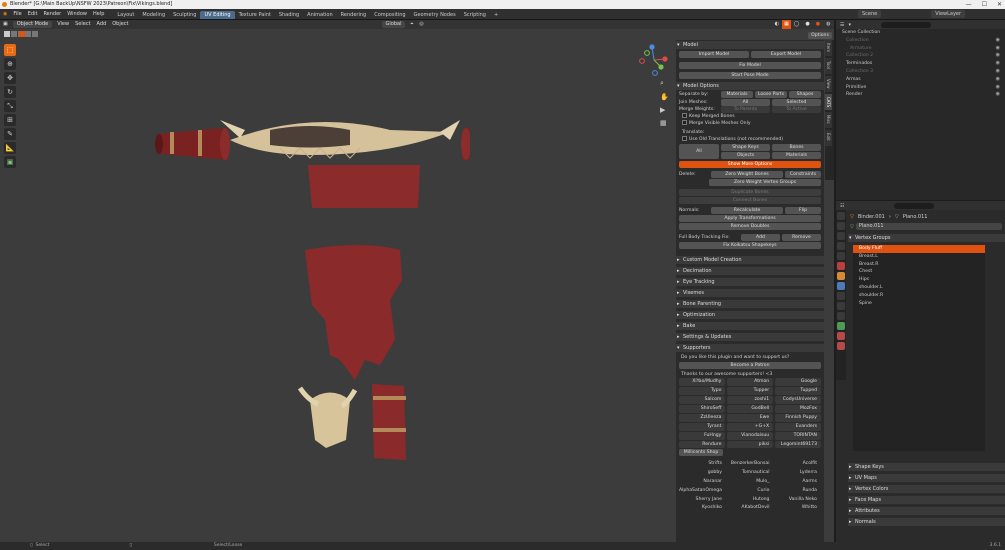 The width and height of the screenshot is (1005, 550). What do you see at coordinates (10, 78) in the screenshot?
I see `move-tool: ✥` at bounding box center [10, 78].